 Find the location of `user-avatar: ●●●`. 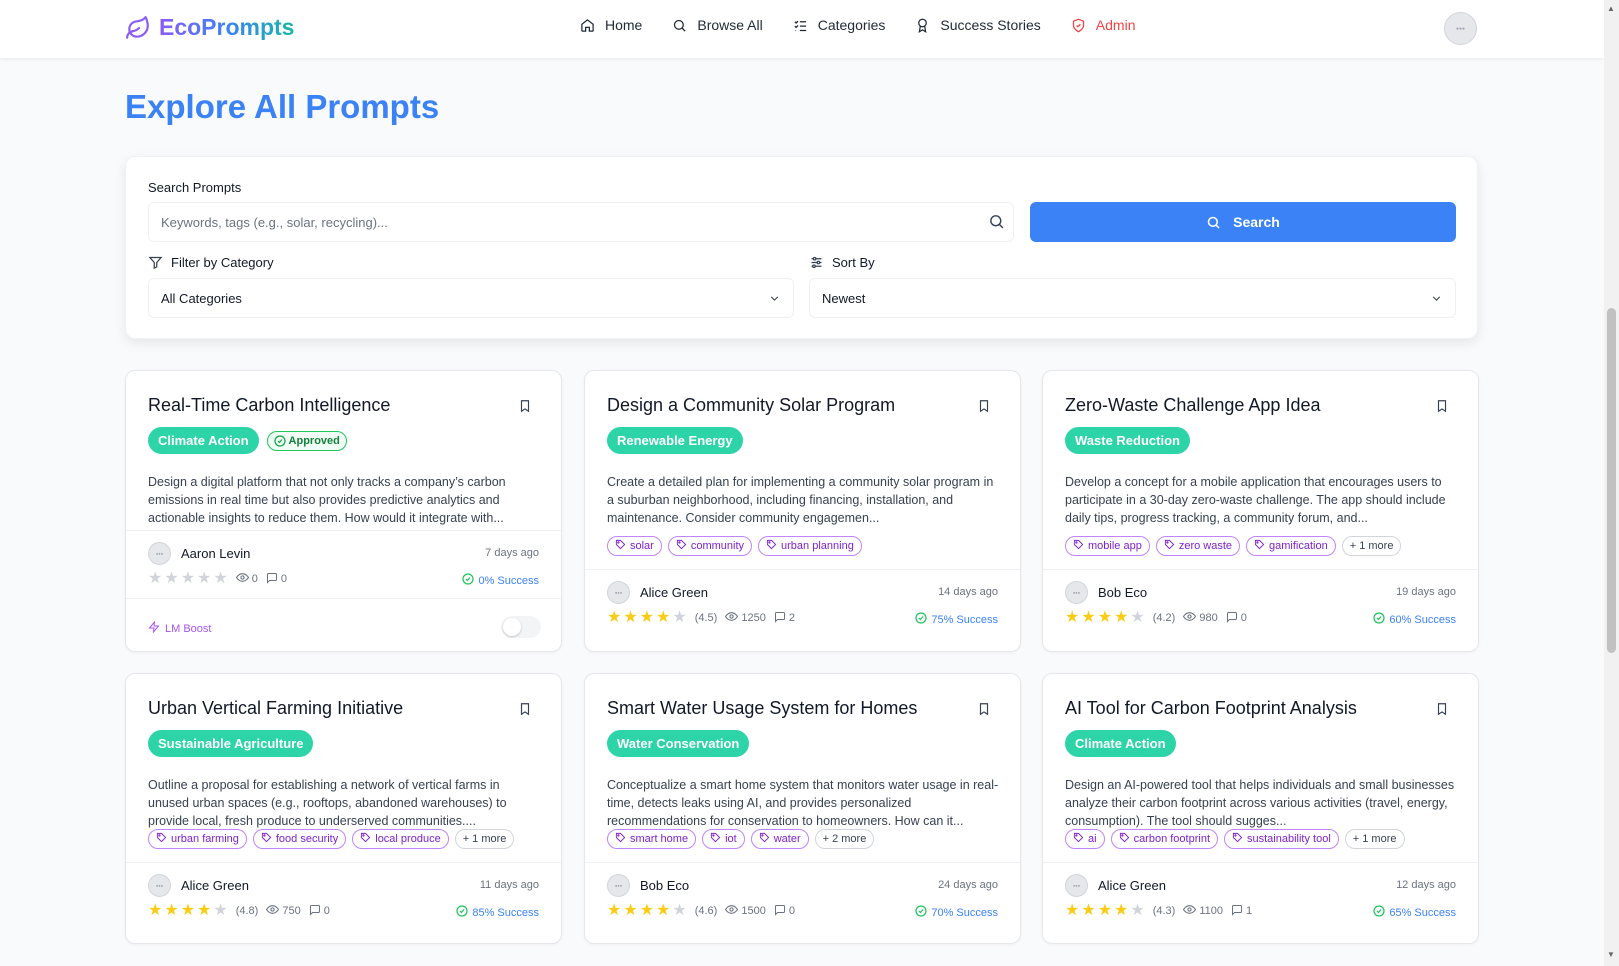

user-avatar: ●●● is located at coordinates (1460, 28).